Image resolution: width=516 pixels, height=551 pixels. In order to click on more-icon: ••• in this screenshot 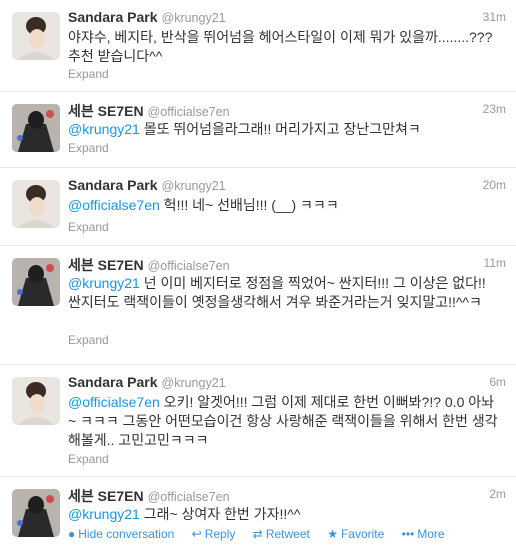, I will do `click(408, 534)`.